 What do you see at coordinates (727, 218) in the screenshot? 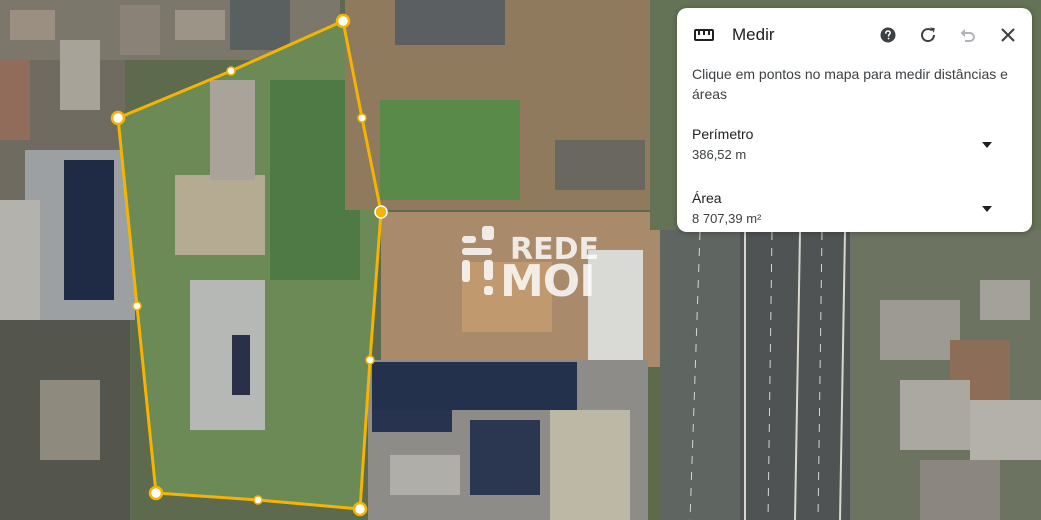
I see `area-value: 8 707,39 m²` at bounding box center [727, 218].